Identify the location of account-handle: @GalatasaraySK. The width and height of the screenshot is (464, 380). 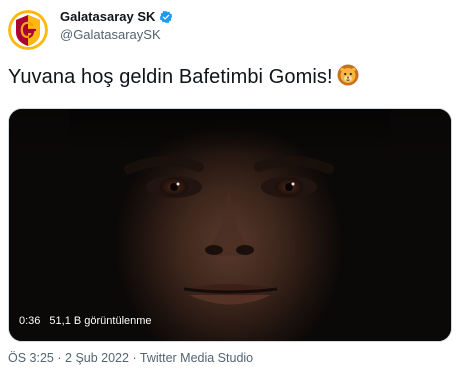
(110, 35).